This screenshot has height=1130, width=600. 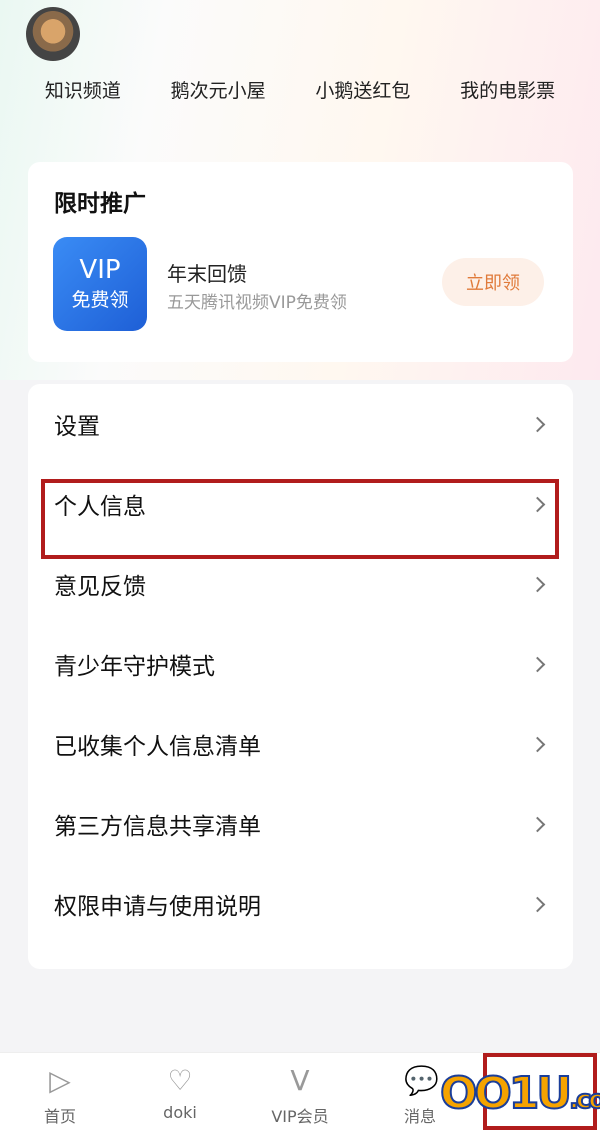 What do you see at coordinates (421, 1080) in the screenshot?
I see `chat-bubble-icon: 💬` at bounding box center [421, 1080].